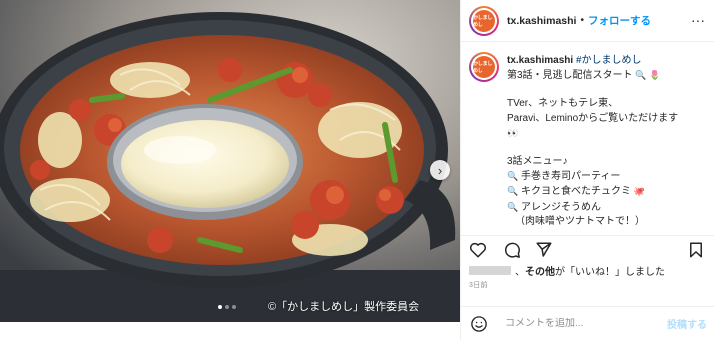 This screenshot has width=714, height=340. What do you see at coordinates (540, 270) in the screenshot?
I see `likes-others: その他` at bounding box center [540, 270].